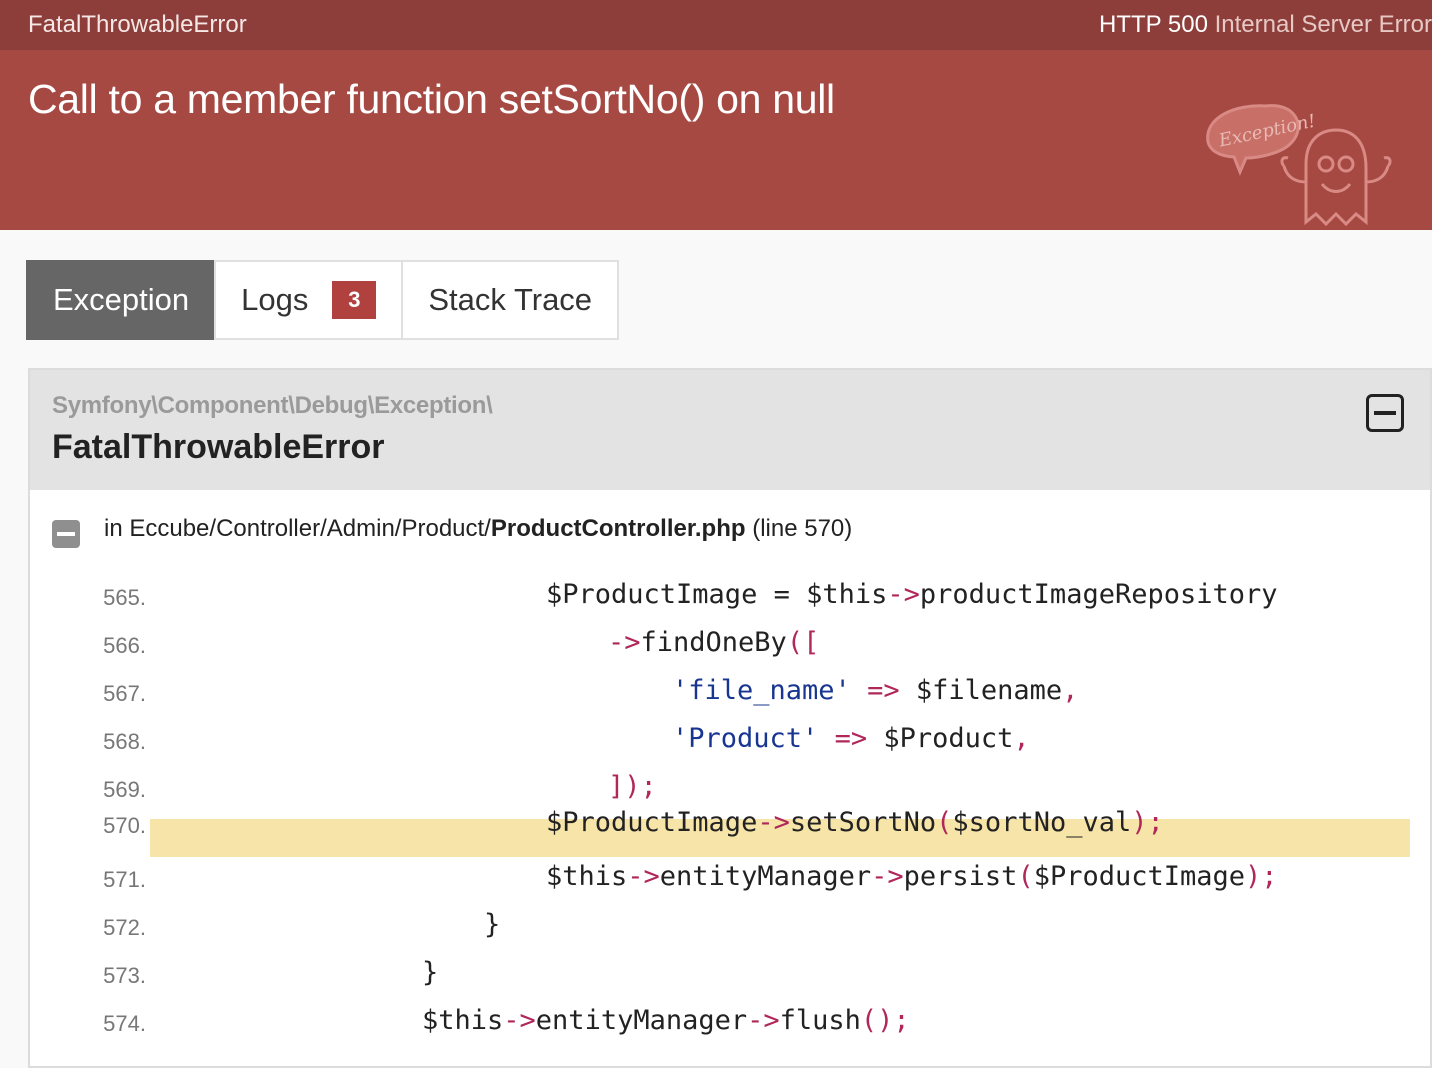 The width and height of the screenshot is (1432, 1068). I want to click on tab-stack-trace-label: Stack Trace, so click(510, 299).